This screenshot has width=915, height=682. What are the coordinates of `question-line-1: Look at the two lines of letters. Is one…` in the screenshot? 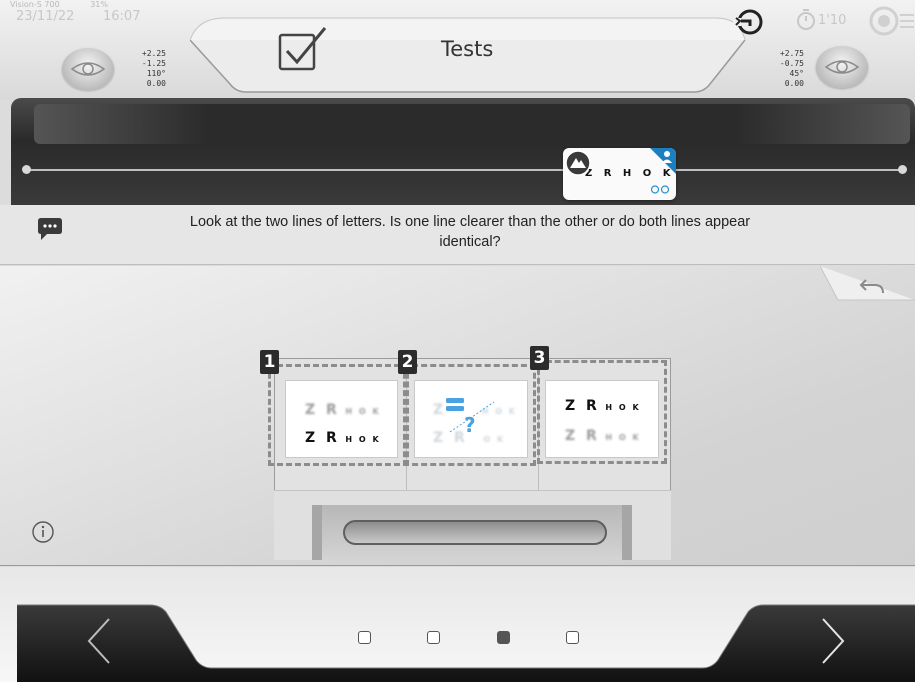 It's located at (470, 222).